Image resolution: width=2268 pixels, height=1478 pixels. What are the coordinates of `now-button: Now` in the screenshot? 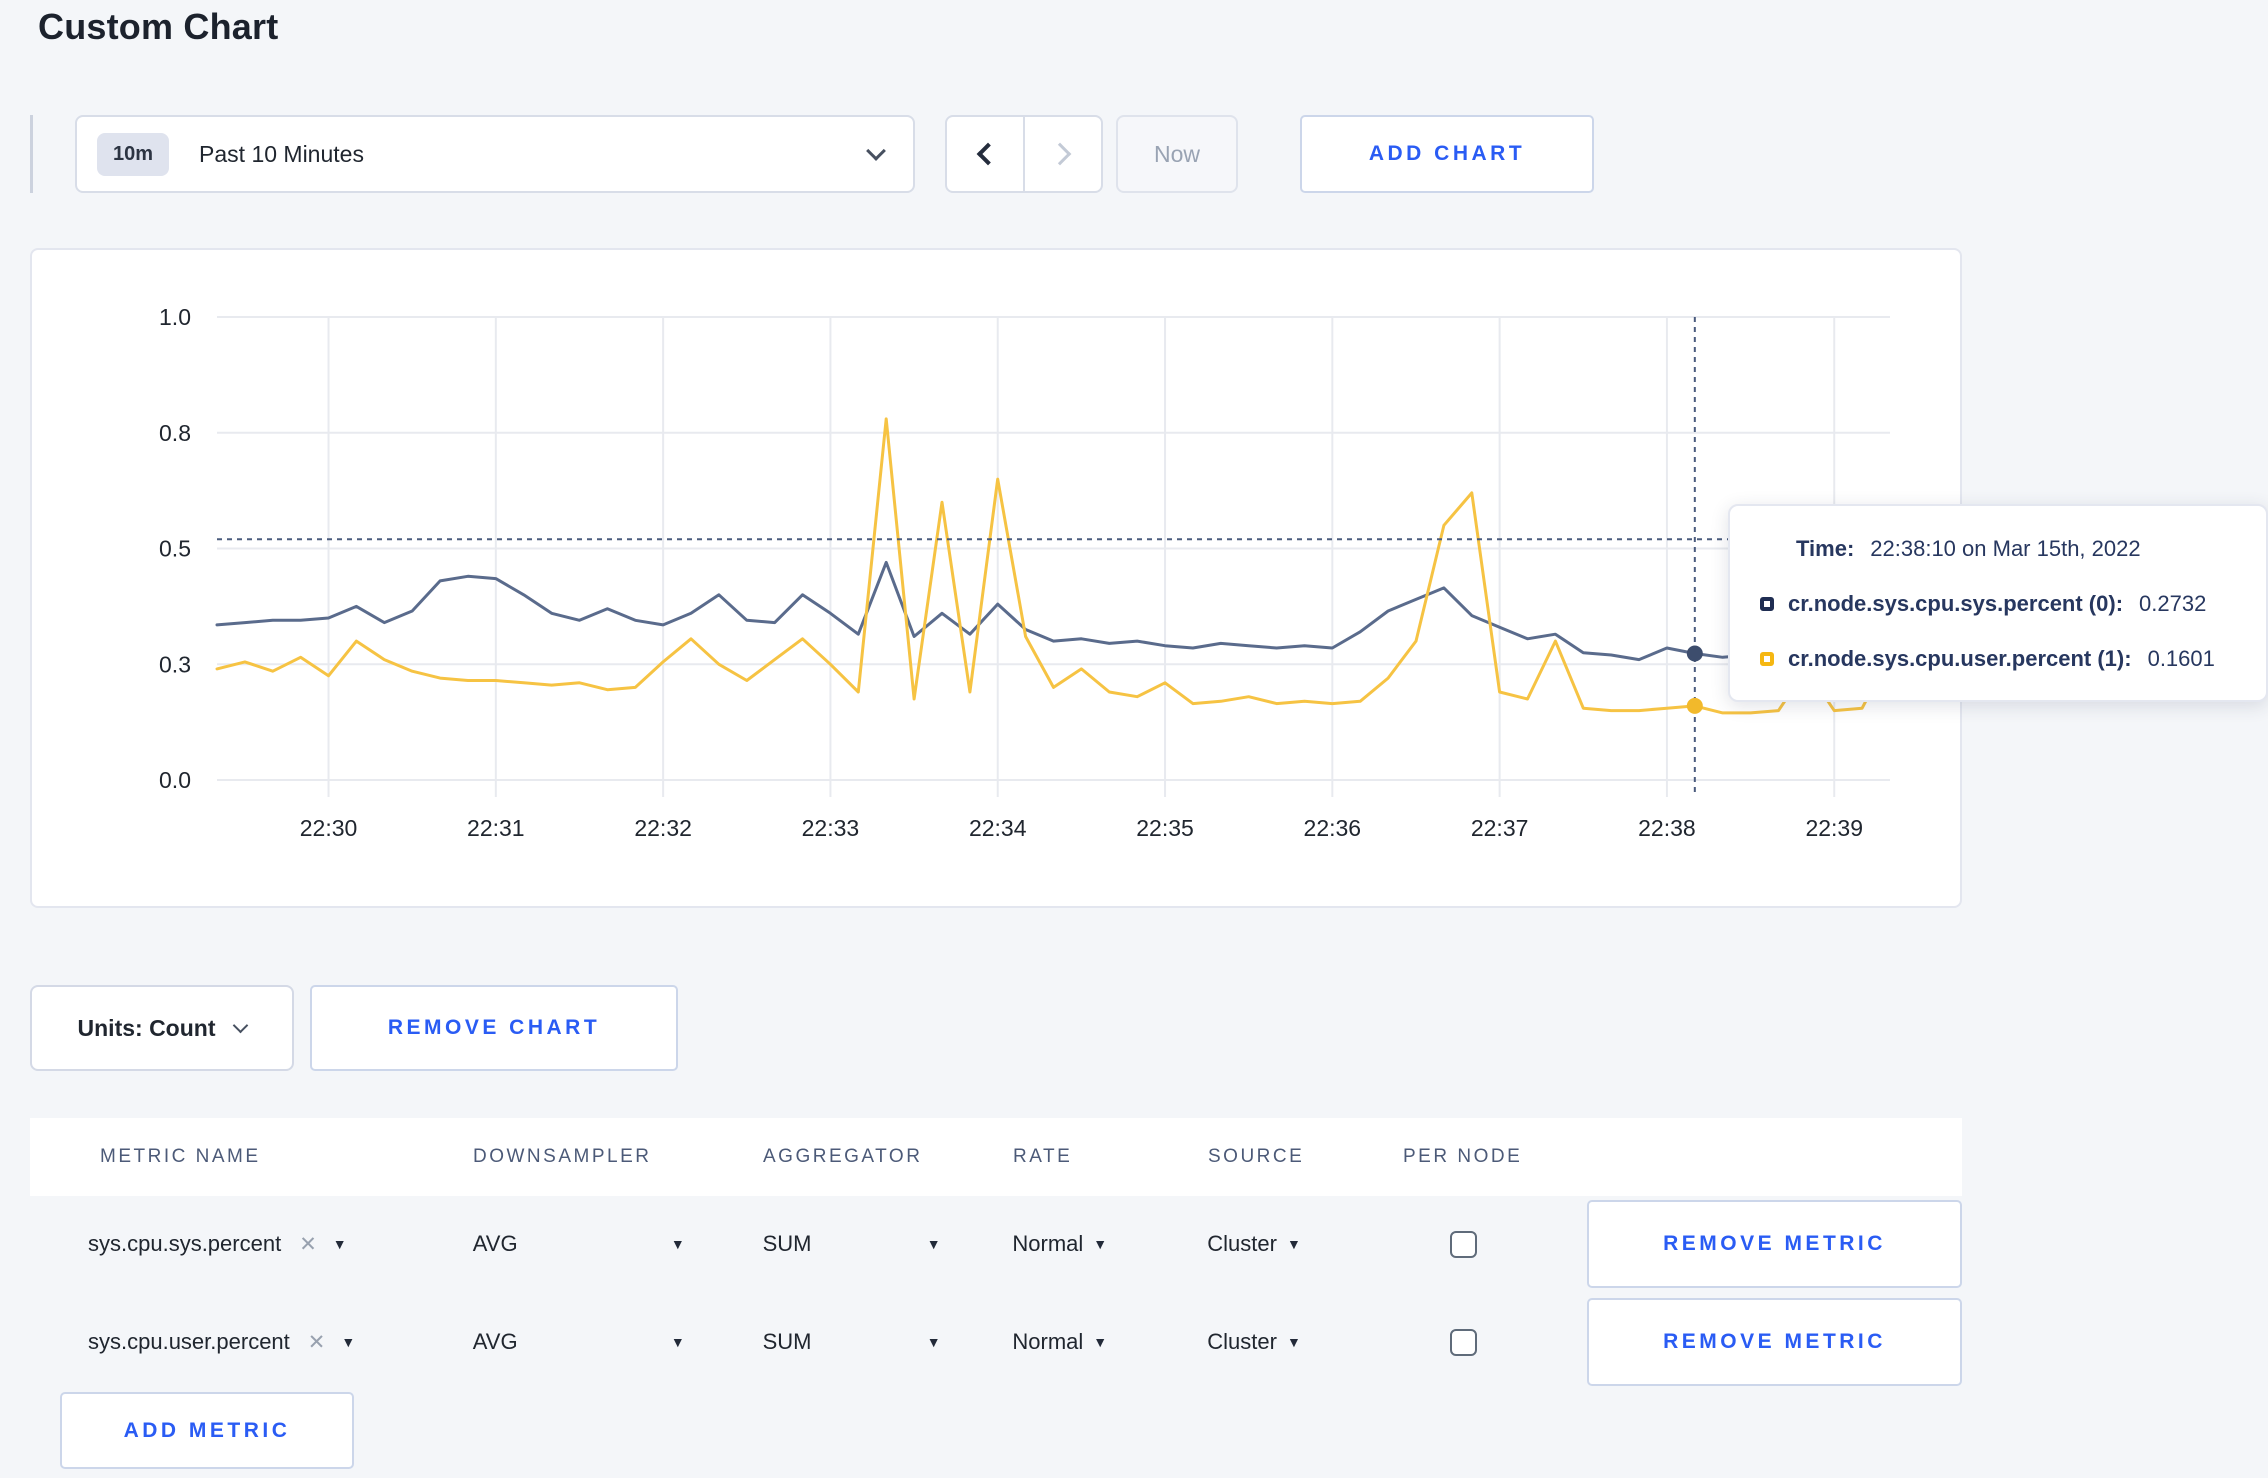 It's located at (1177, 154).